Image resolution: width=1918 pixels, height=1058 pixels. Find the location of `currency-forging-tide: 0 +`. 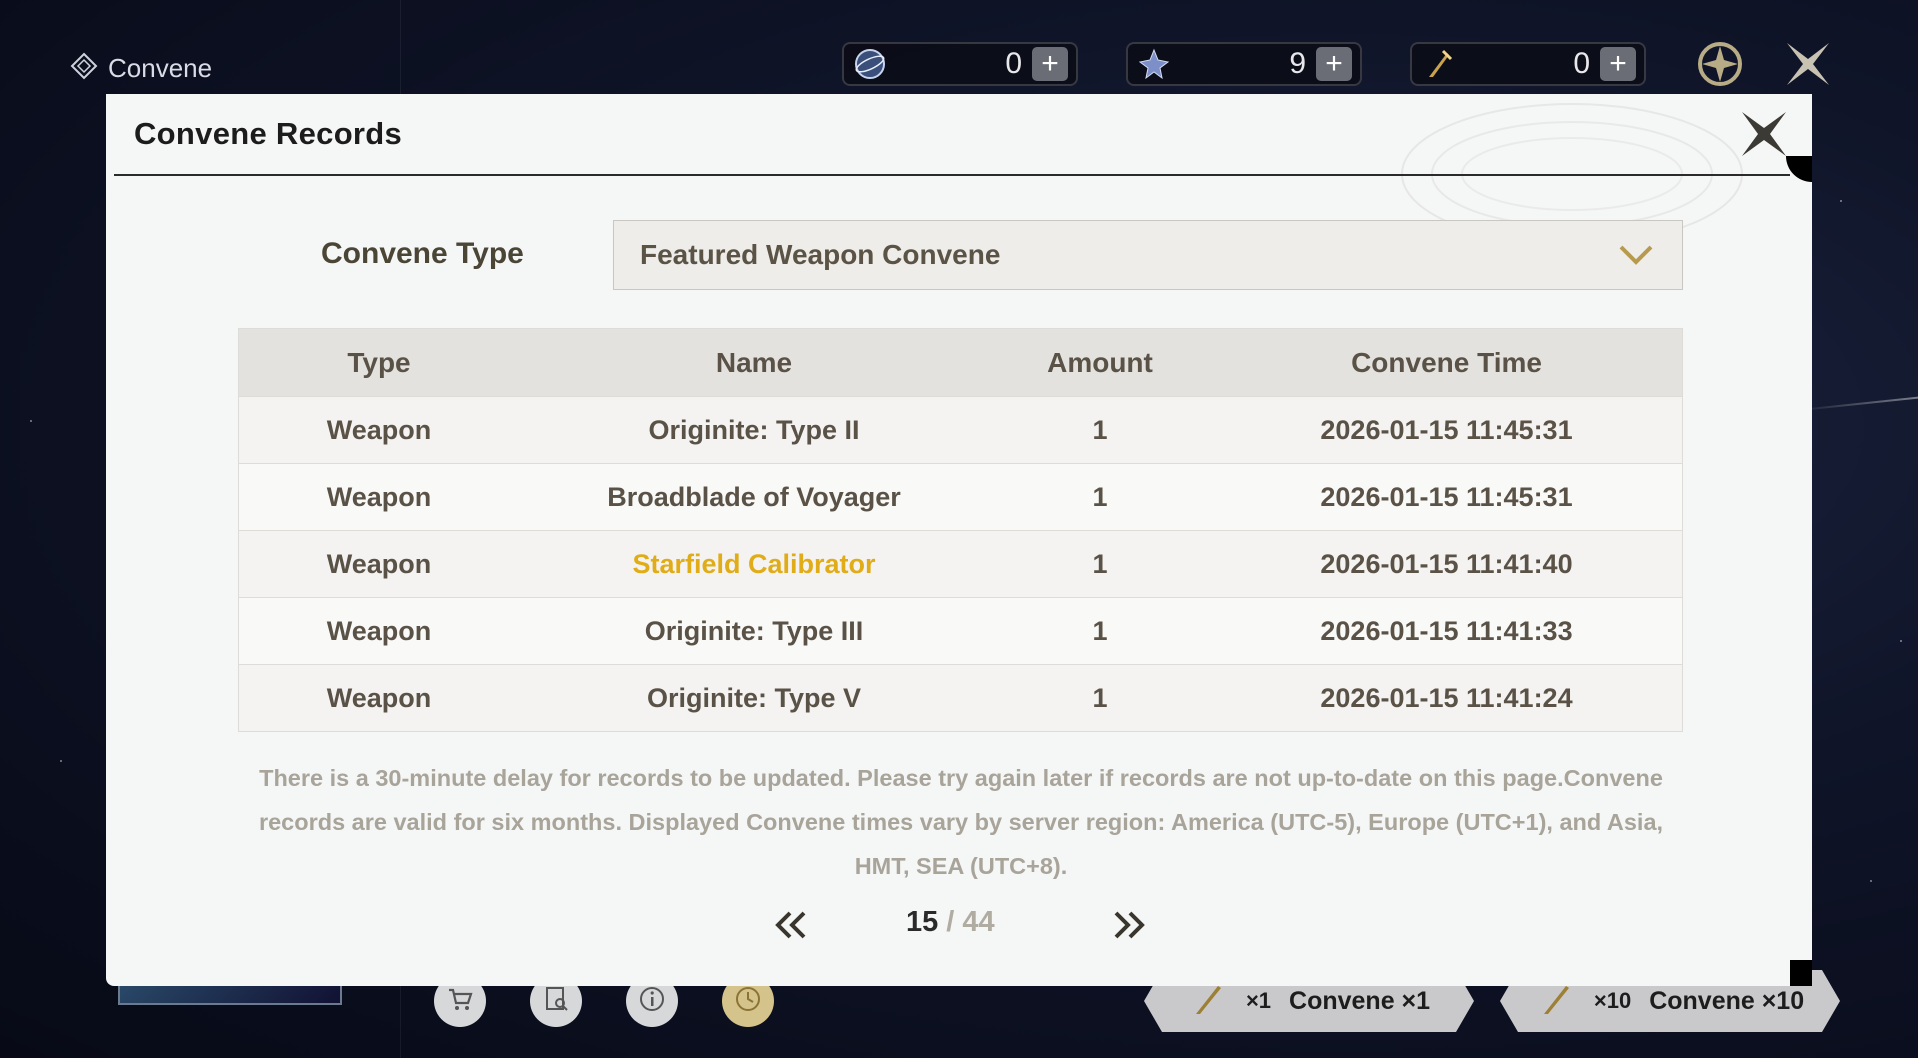

currency-forging-tide: 0 + is located at coordinates (1528, 64).